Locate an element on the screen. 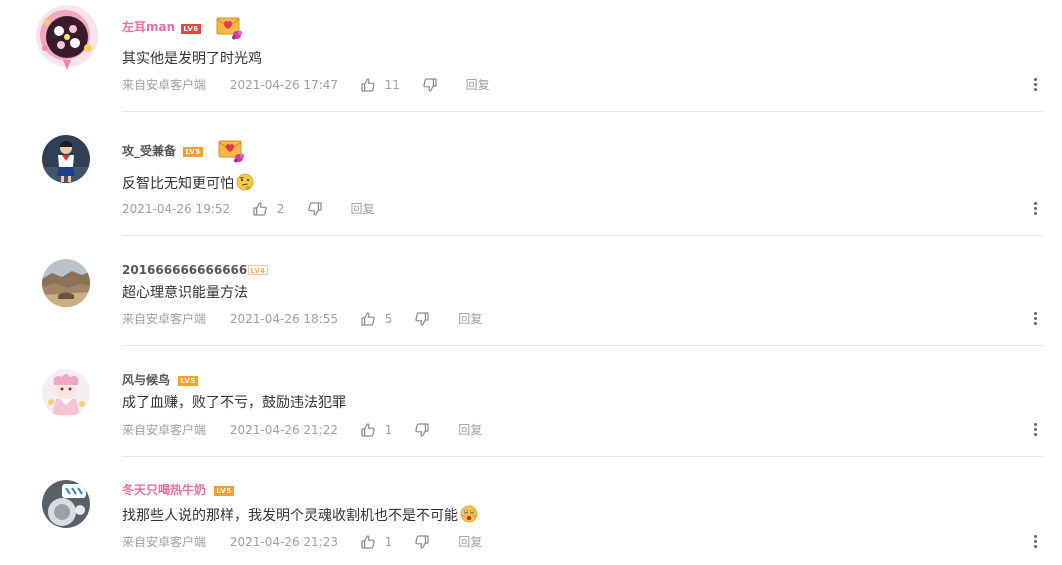 The image size is (1062, 565). thinking-face-emoji is located at coordinates (245, 182).